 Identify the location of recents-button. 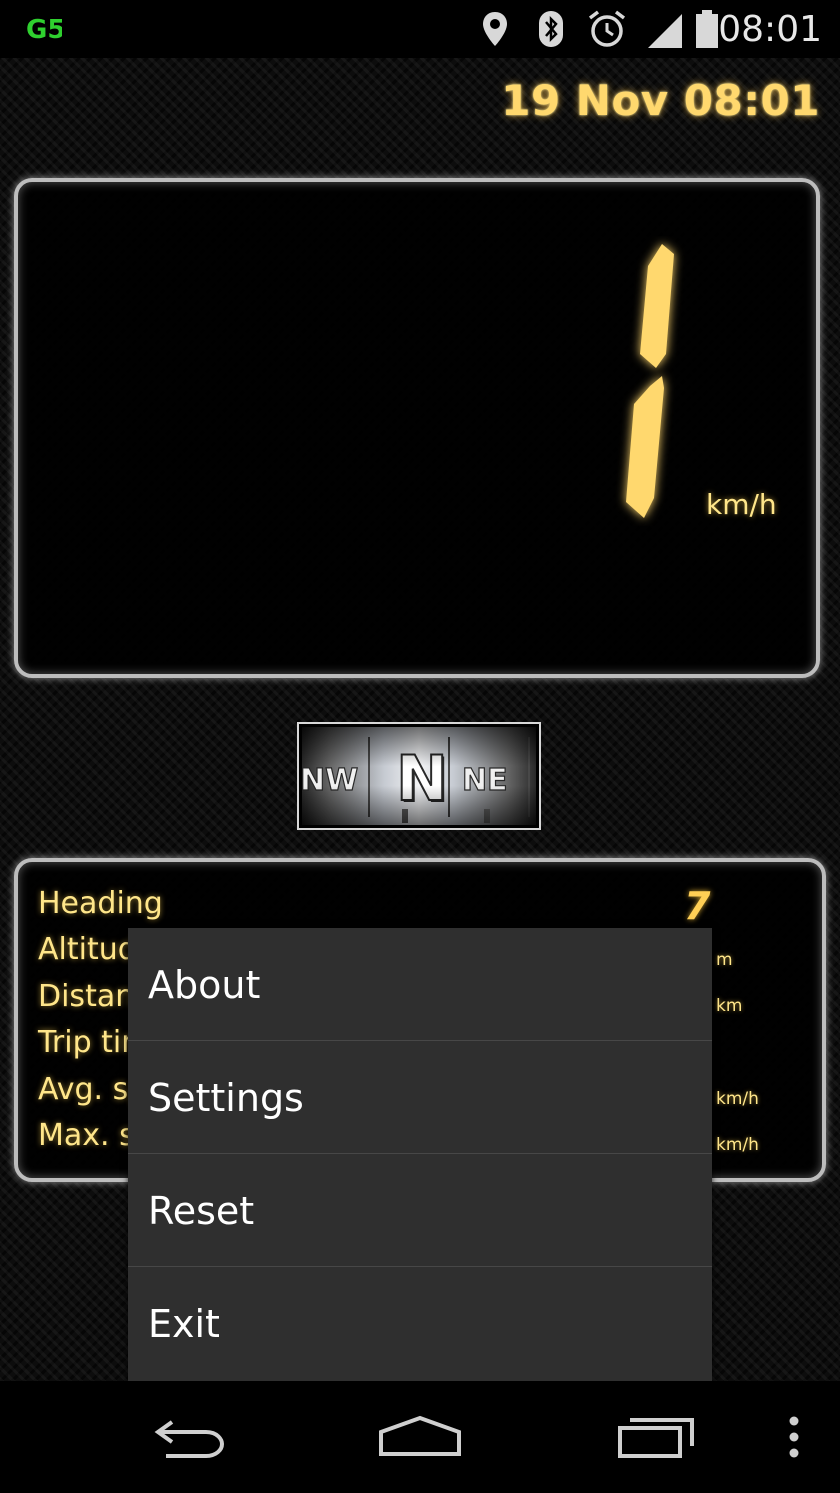
(656, 1437).